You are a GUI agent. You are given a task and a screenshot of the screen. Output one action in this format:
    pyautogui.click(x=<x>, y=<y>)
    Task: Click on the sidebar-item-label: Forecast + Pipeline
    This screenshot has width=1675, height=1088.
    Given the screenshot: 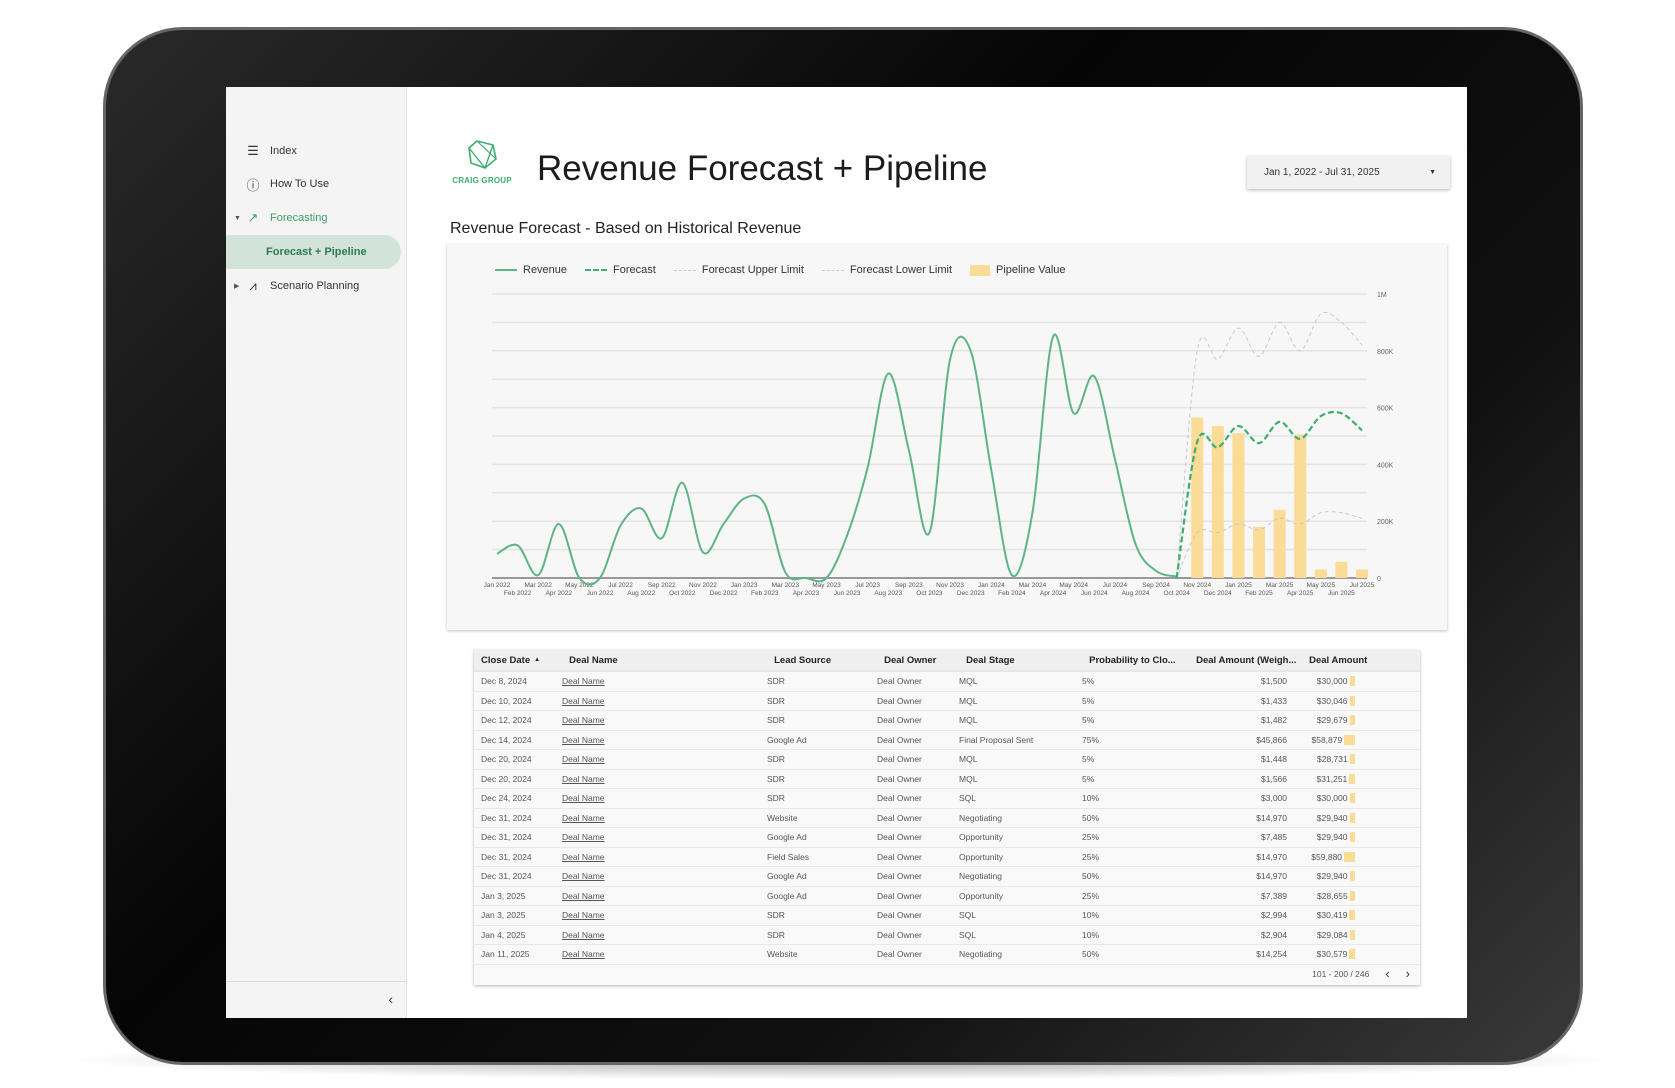 What is the action you would take?
    pyautogui.click(x=316, y=252)
    